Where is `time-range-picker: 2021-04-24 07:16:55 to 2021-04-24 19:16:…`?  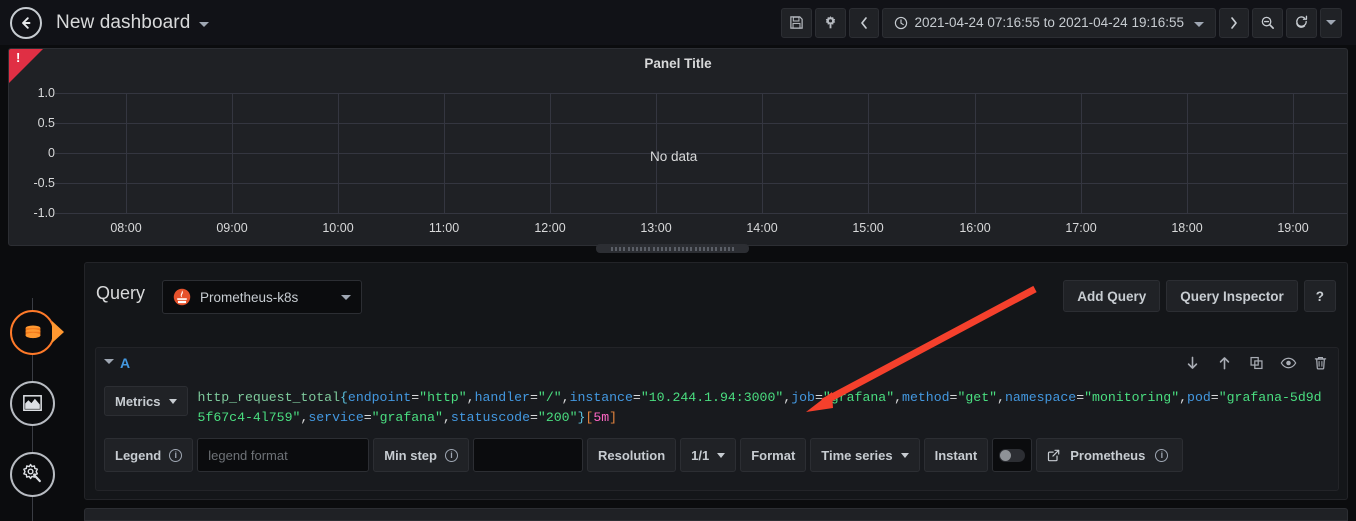 time-range-picker: 2021-04-24 07:16:55 to 2021-04-24 19:16:… is located at coordinates (1048, 22).